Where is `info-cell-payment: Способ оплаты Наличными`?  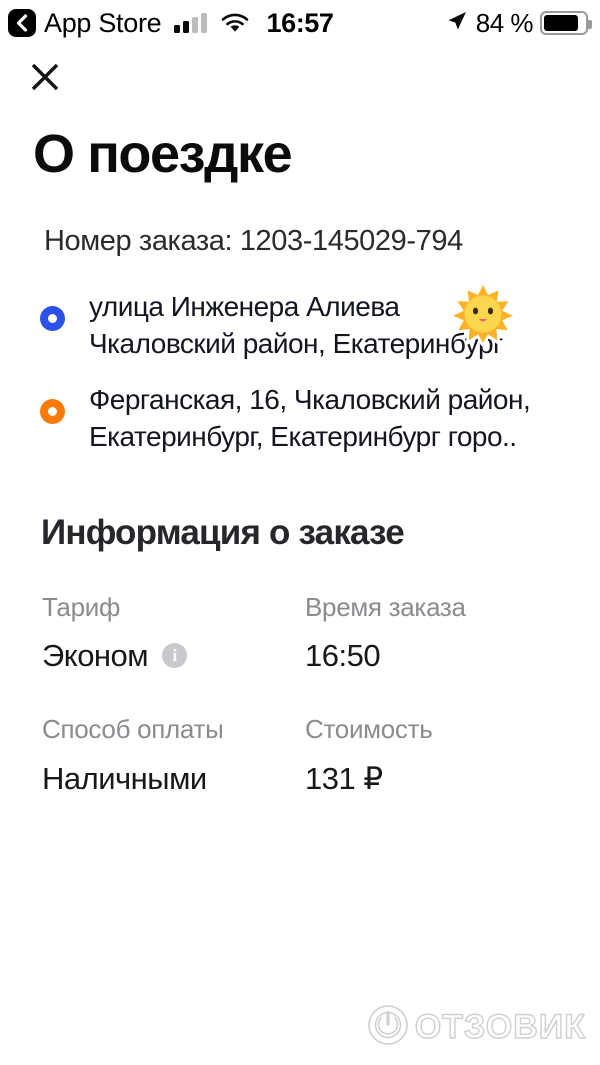 info-cell-payment: Способ оплаты Наличными is located at coordinates (152, 755).